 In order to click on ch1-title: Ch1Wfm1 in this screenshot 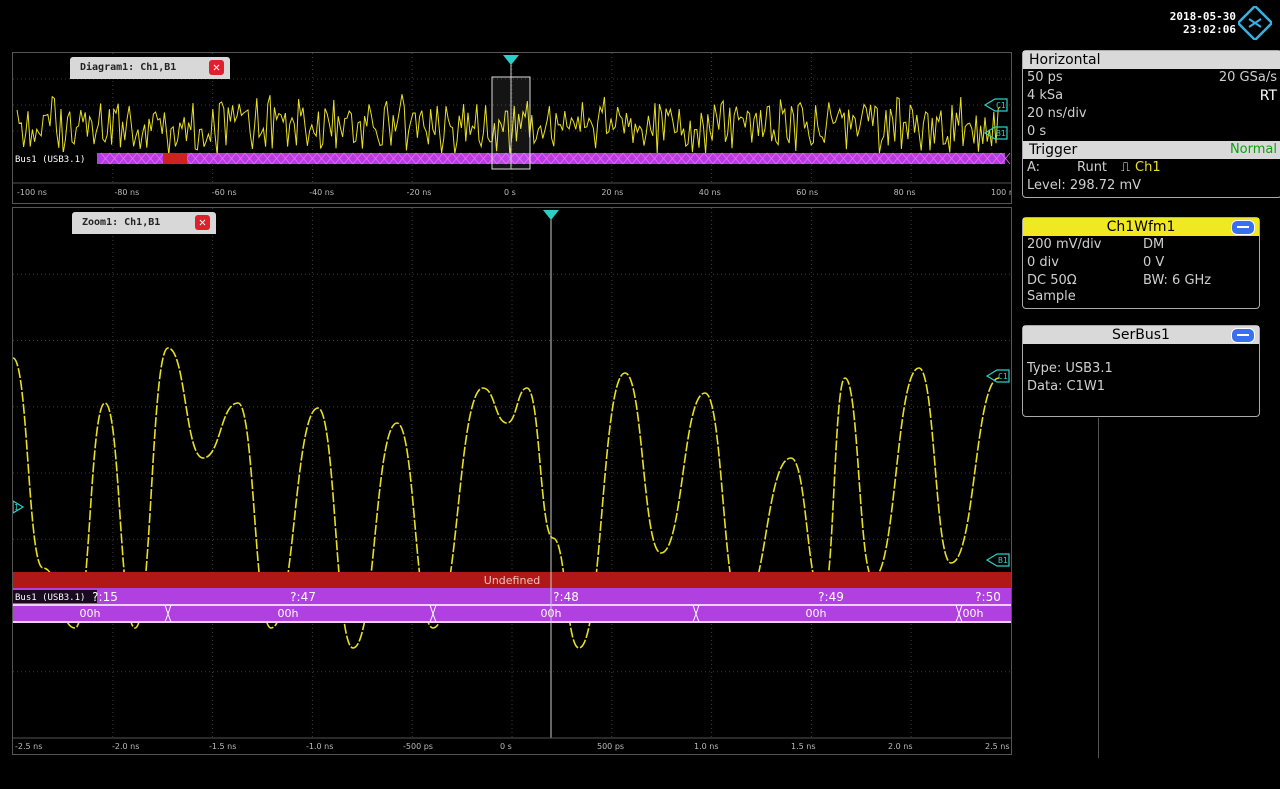, I will do `click(1141, 227)`.